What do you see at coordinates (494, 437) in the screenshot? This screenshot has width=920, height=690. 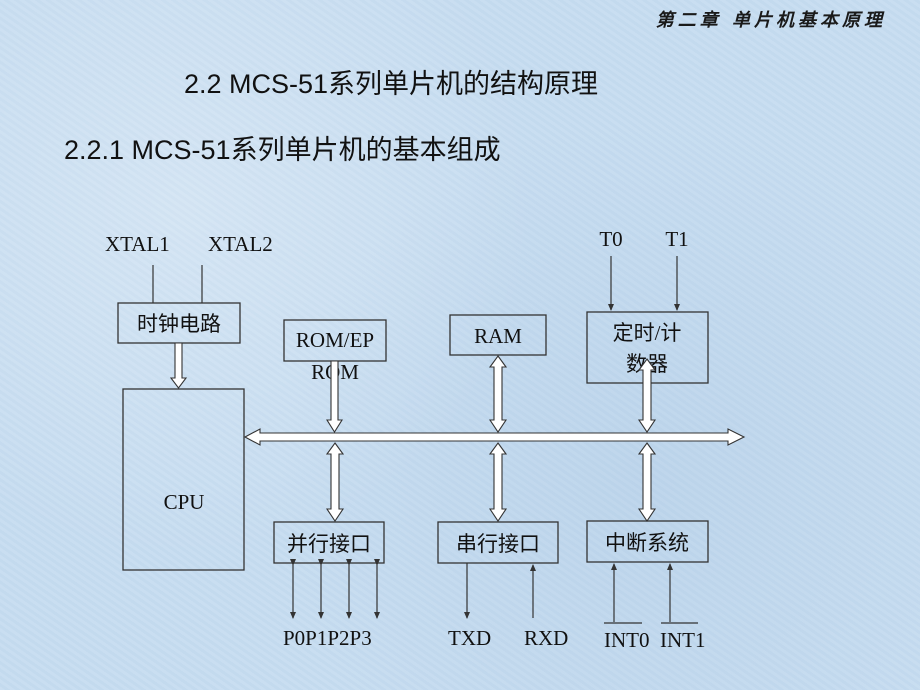 I see `system-bus-arrow` at bounding box center [494, 437].